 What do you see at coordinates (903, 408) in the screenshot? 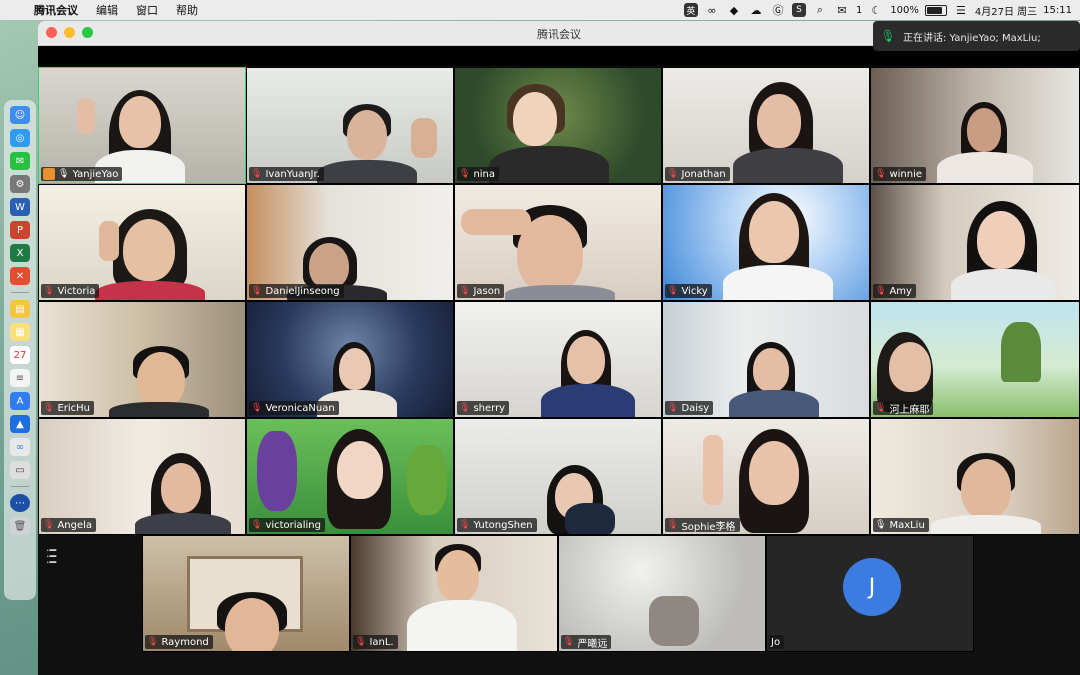
I see `participant-label: 🎙 河上麻耶` at bounding box center [903, 408].